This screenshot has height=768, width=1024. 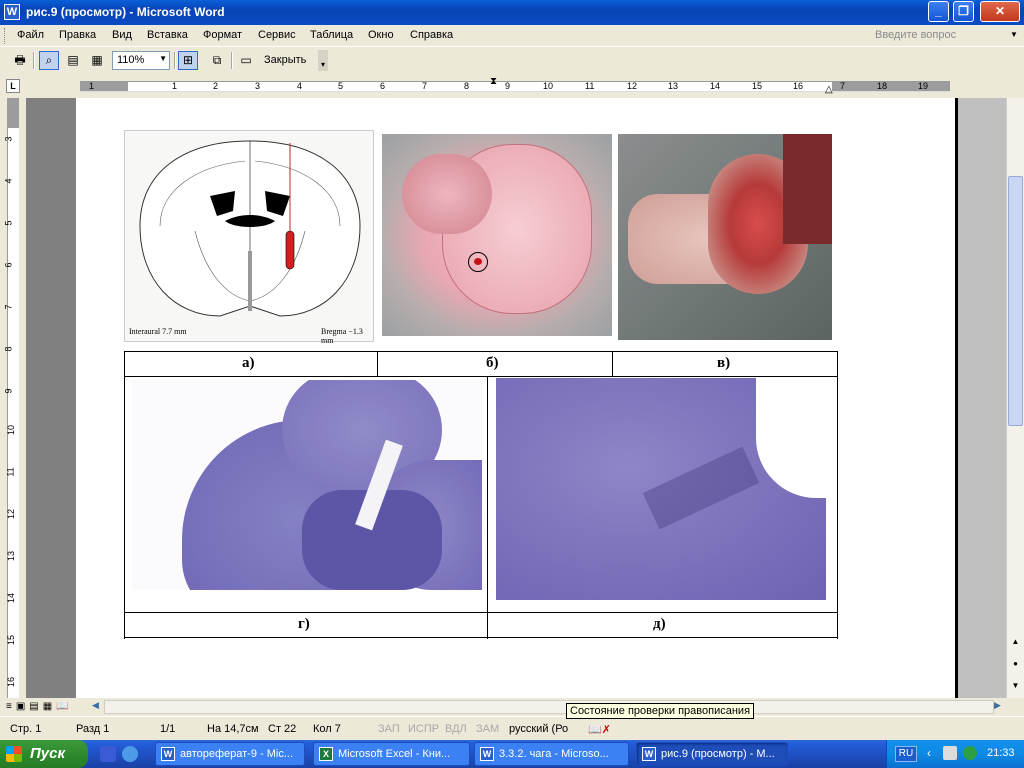 What do you see at coordinates (798, 86) in the screenshot?
I see `ruler-number: 16` at bounding box center [798, 86].